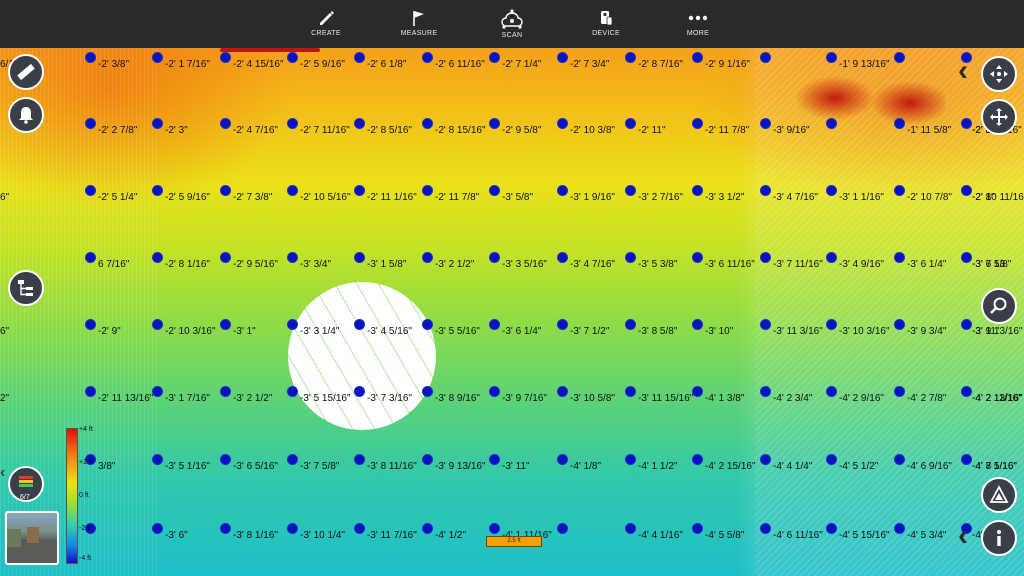 Image resolution: width=1024 pixels, height=576 pixels. What do you see at coordinates (999, 74) in the screenshot?
I see `pan-button` at bounding box center [999, 74].